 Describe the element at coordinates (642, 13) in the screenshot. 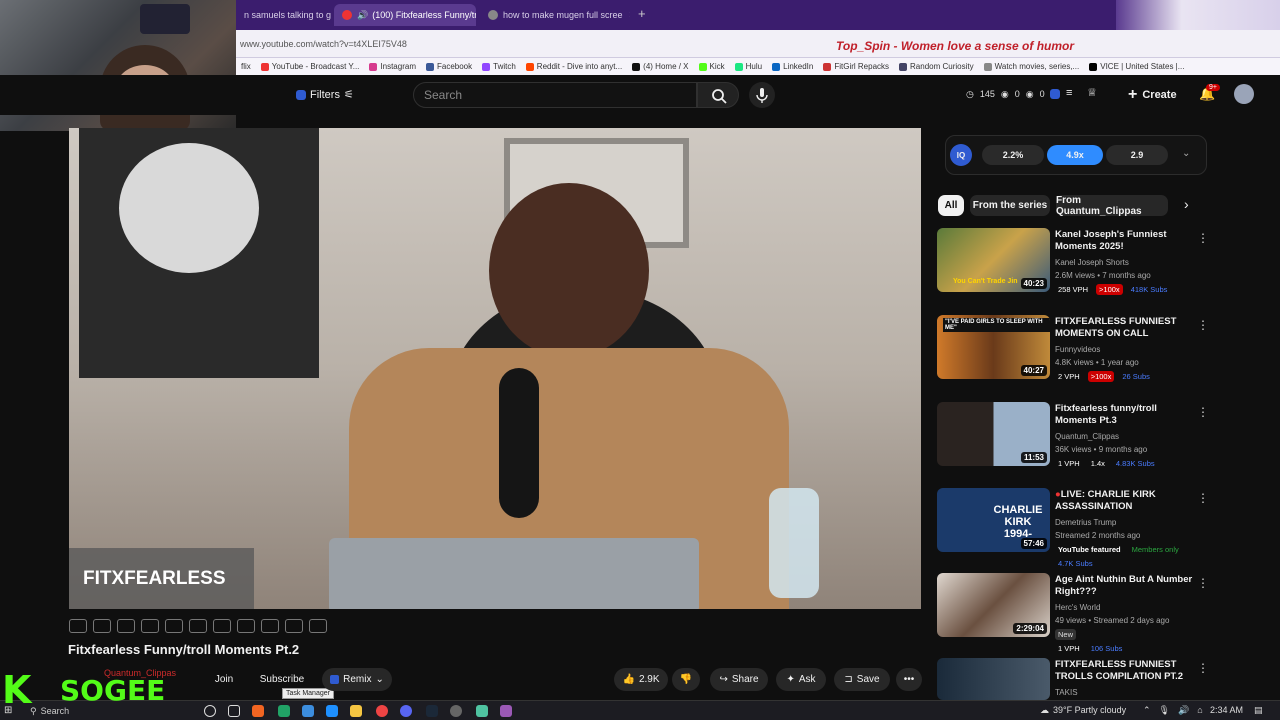

I see `new-tab-icon: +` at that location.